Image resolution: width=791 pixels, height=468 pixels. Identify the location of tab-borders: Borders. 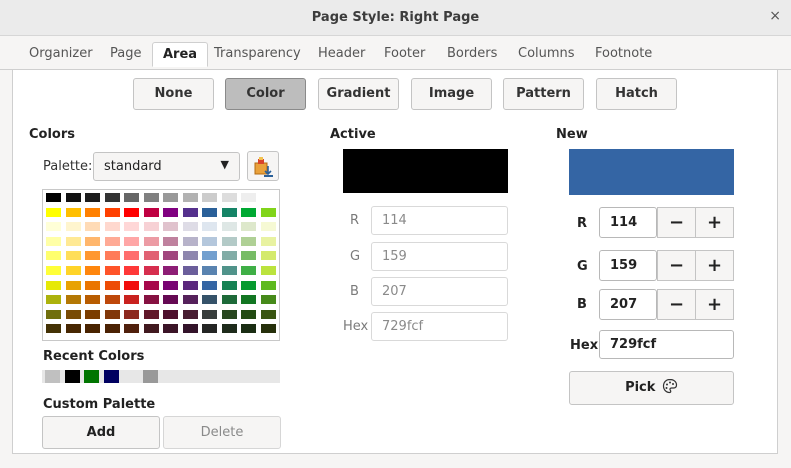
(472, 53).